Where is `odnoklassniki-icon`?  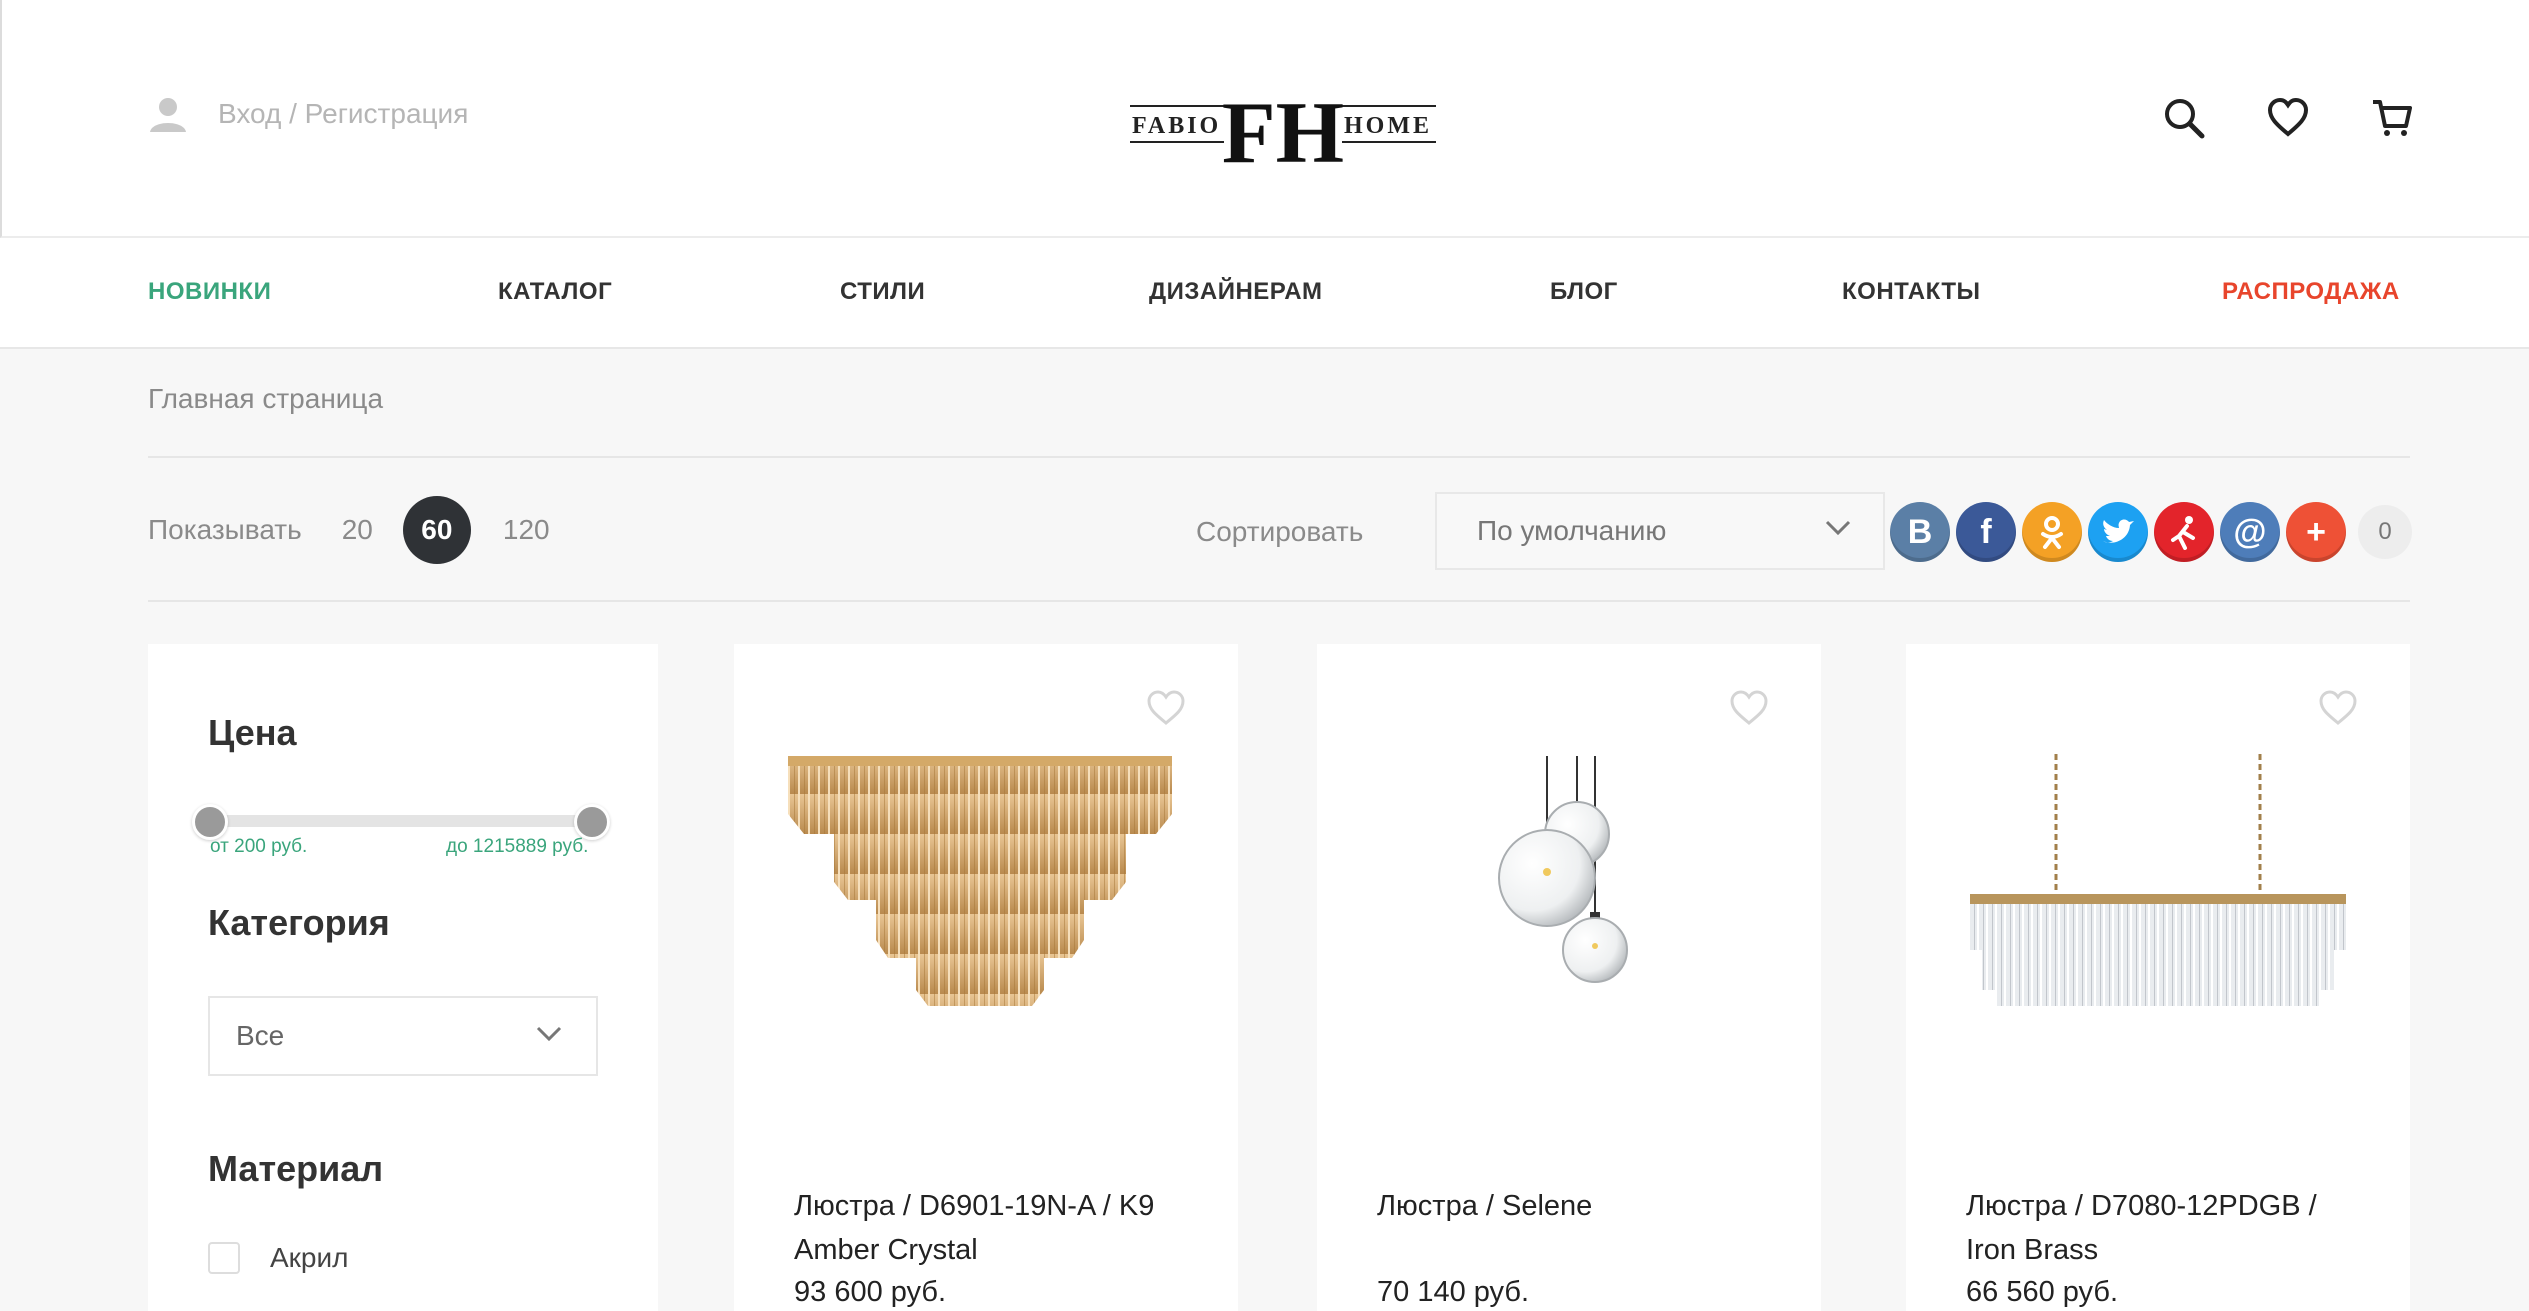
odnoklassniki-icon is located at coordinates (2052, 532).